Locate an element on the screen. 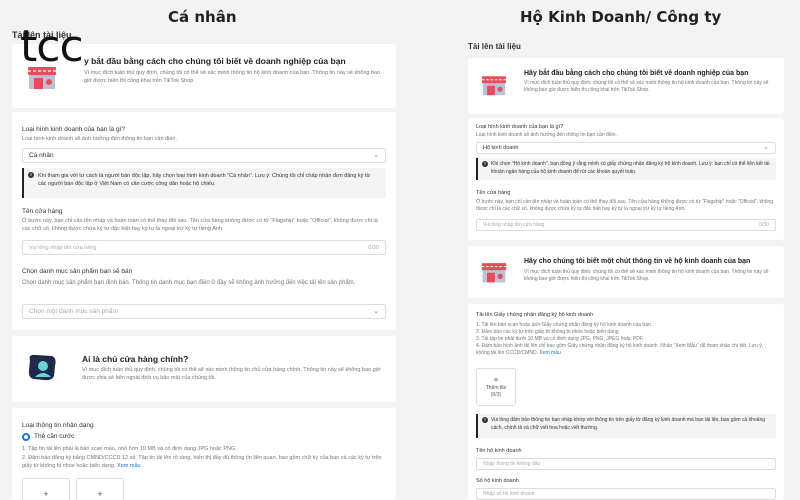 The image size is (800, 500). personal-heading: Cá nhân is located at coordinates (202, 17).